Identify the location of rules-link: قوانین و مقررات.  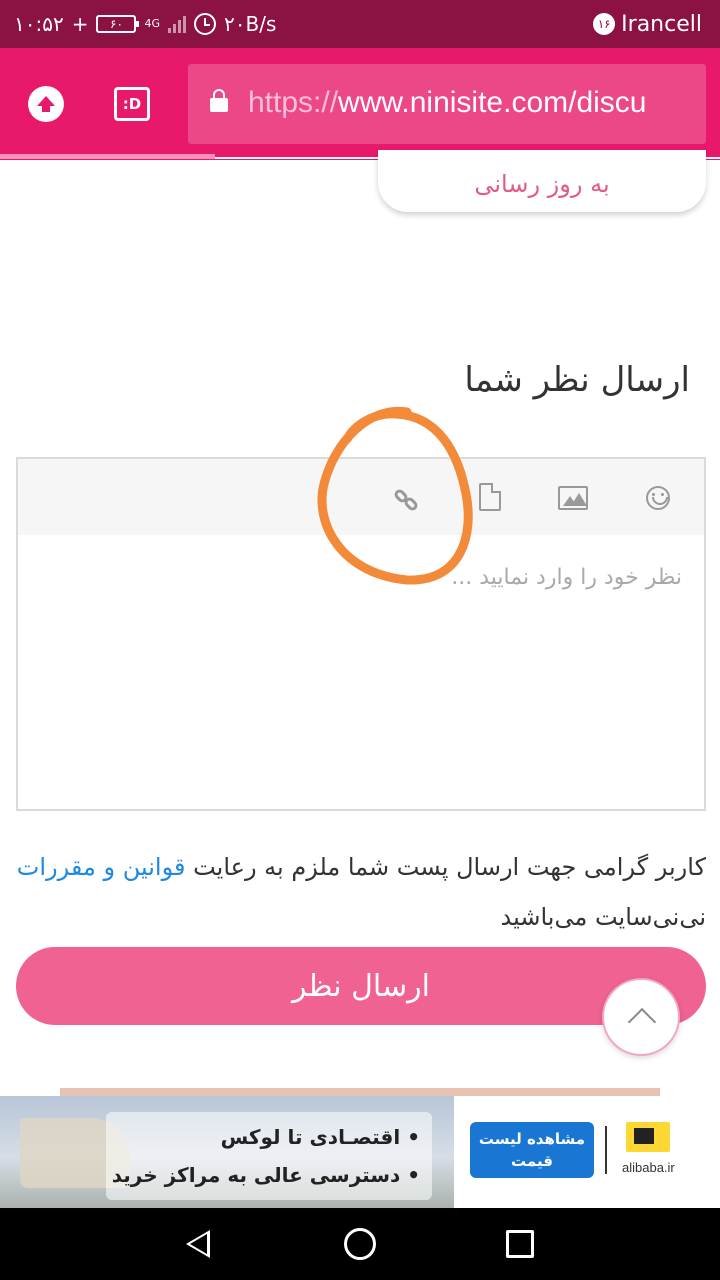
(101, 867).